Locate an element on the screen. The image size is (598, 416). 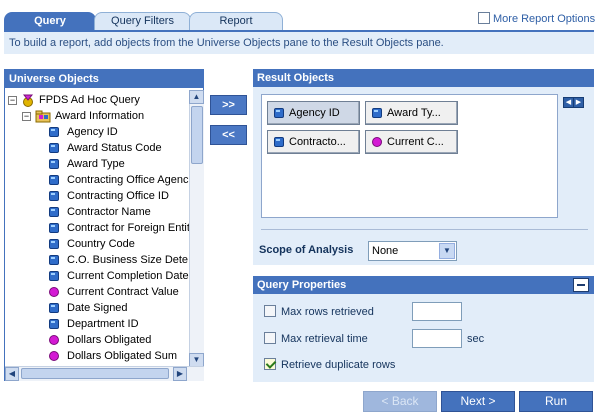
max-rows-option: Max rows retrieved is located at coordinates (319, 312).